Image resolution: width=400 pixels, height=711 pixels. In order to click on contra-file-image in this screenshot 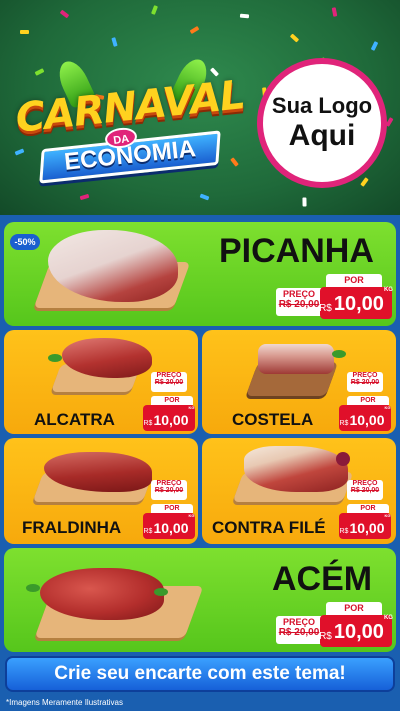, I will do `click(296, 469)`.